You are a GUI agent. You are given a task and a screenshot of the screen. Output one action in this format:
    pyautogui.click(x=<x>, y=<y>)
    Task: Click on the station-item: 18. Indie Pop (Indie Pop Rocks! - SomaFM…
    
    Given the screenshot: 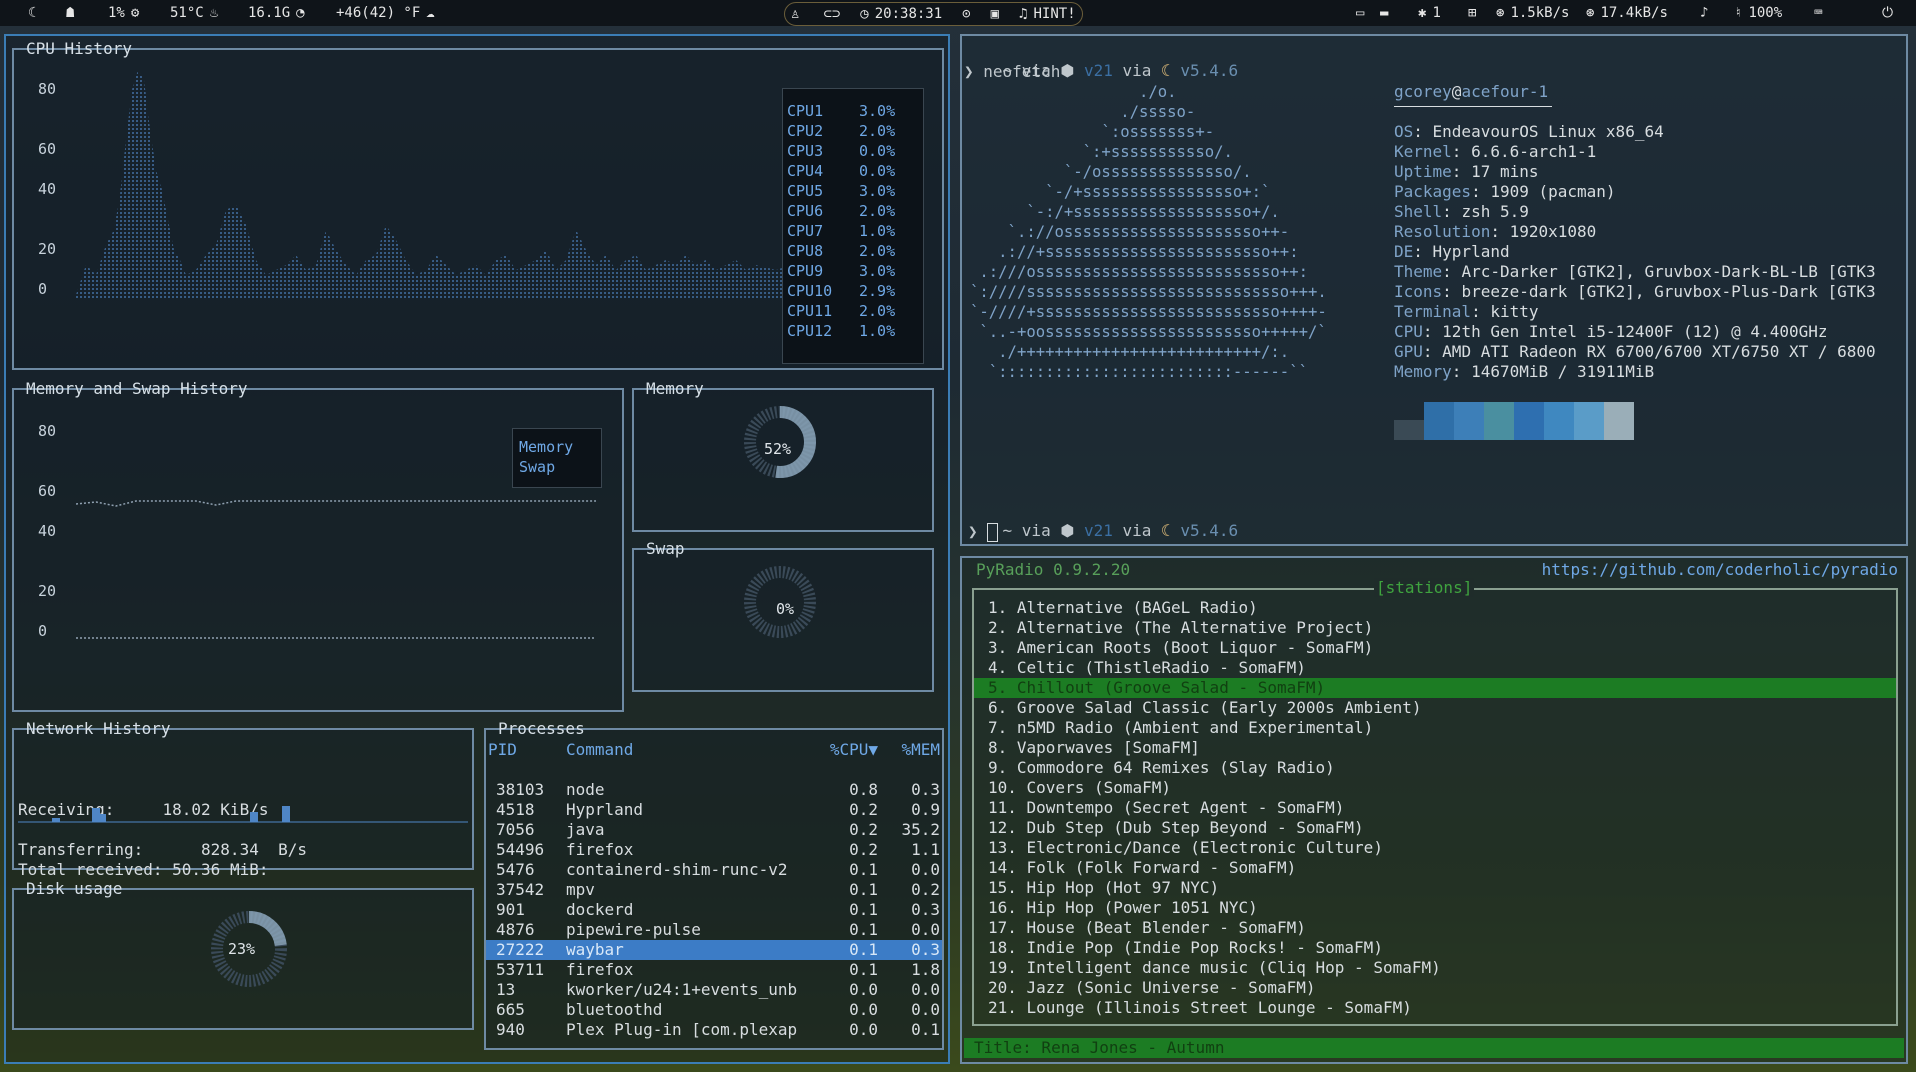 What is the action you would take?
    pyautogui.click(x=1435, y=948)
    